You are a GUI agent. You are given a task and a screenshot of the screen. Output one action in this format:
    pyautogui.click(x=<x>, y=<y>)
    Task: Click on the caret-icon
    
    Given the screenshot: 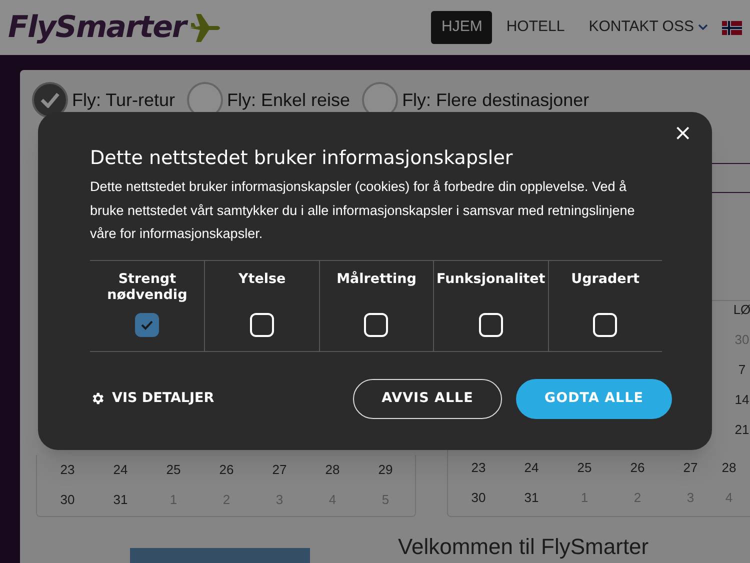 What is the action you would take?
    pyautogui.click(x=703, y=27)
    